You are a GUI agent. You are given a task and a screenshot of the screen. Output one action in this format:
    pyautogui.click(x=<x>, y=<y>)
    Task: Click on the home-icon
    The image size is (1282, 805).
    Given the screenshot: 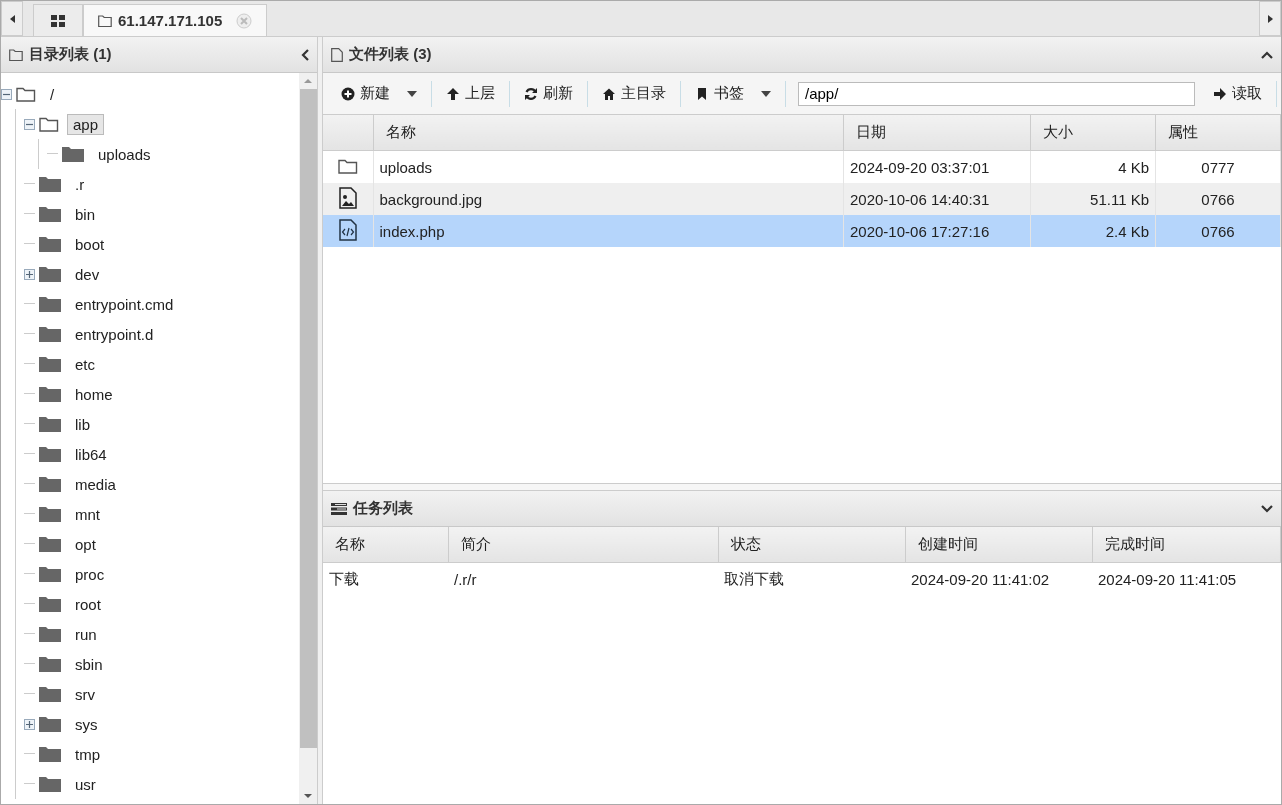 What is the action you would take?
    pyautogui.click(x=609, y=93)
    